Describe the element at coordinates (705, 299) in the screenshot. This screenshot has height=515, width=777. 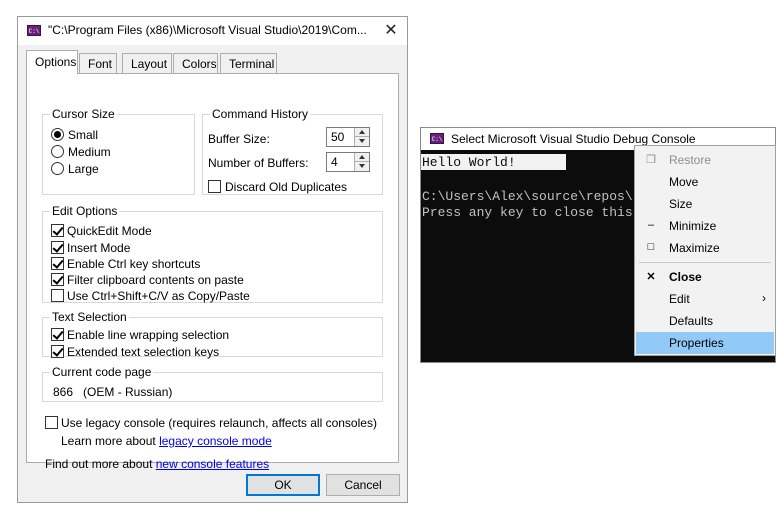
I see `menu-item-edit: Edit ›` at that location.